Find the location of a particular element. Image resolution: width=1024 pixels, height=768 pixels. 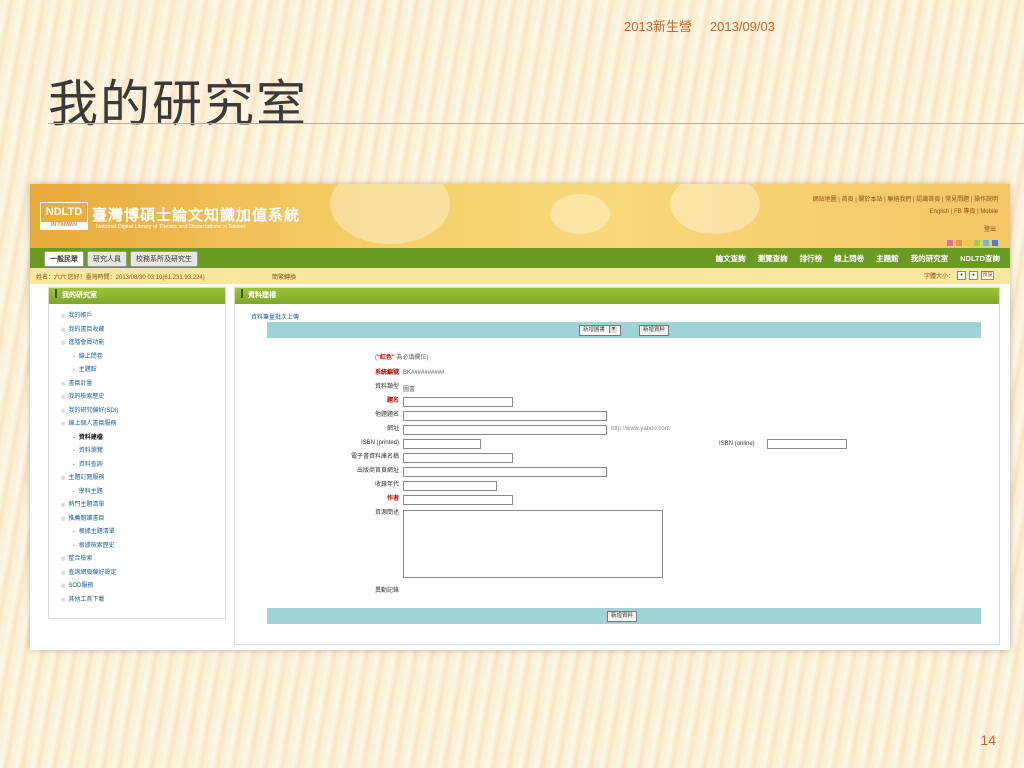

year-label: 收錄年代 is located at coordinates (386, 485).